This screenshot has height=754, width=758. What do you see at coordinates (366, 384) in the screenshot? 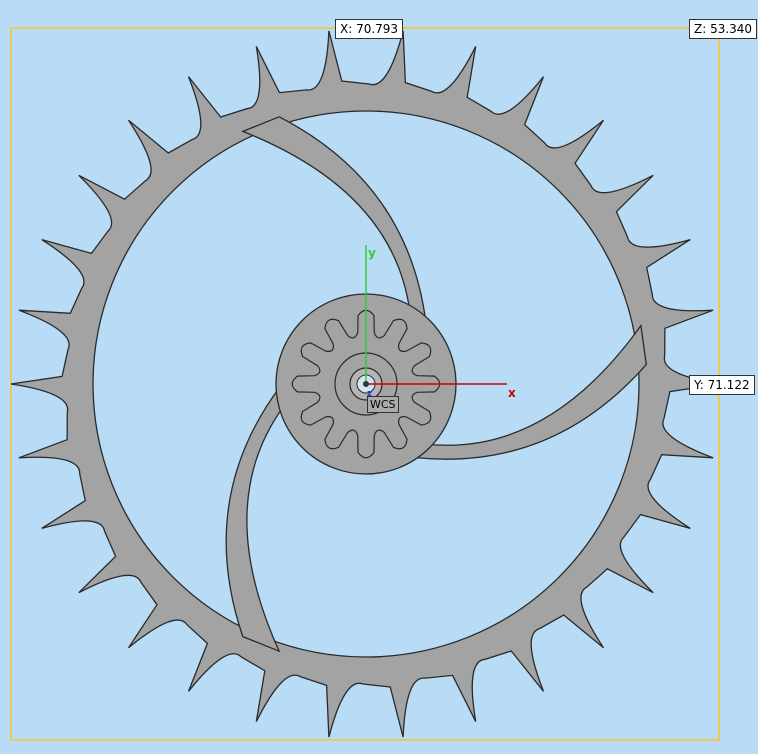
I see `origin-marker` at bounding box center [366, 384].